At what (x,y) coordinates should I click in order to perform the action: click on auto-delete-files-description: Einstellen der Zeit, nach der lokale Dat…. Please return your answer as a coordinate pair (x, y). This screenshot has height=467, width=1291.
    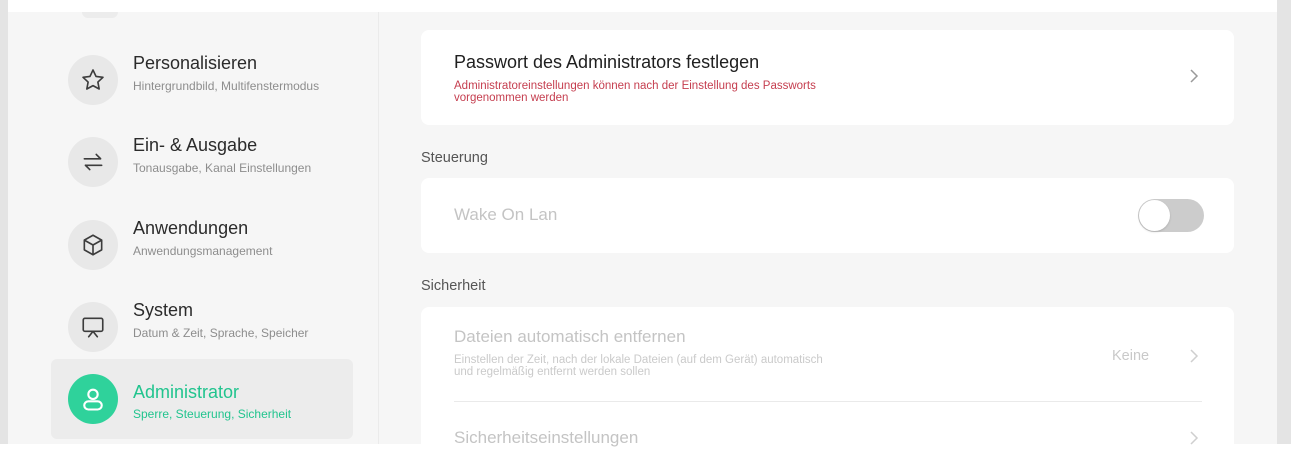
    Looking at the image, I should click on (638, 366).